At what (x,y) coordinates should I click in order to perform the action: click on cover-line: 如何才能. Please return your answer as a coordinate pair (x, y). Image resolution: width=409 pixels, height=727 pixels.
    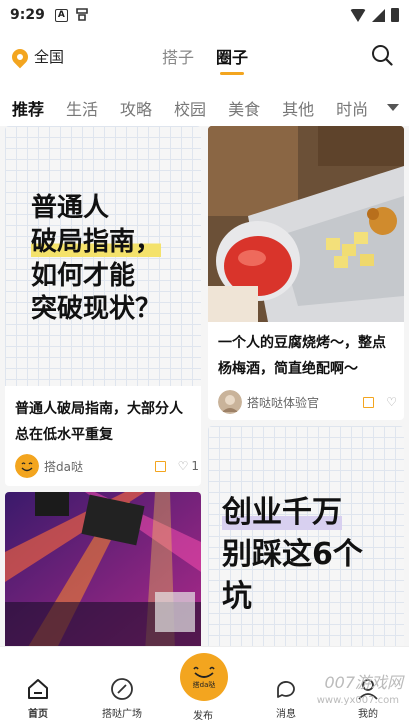
    Looking at the image, I should click on (83, 275).